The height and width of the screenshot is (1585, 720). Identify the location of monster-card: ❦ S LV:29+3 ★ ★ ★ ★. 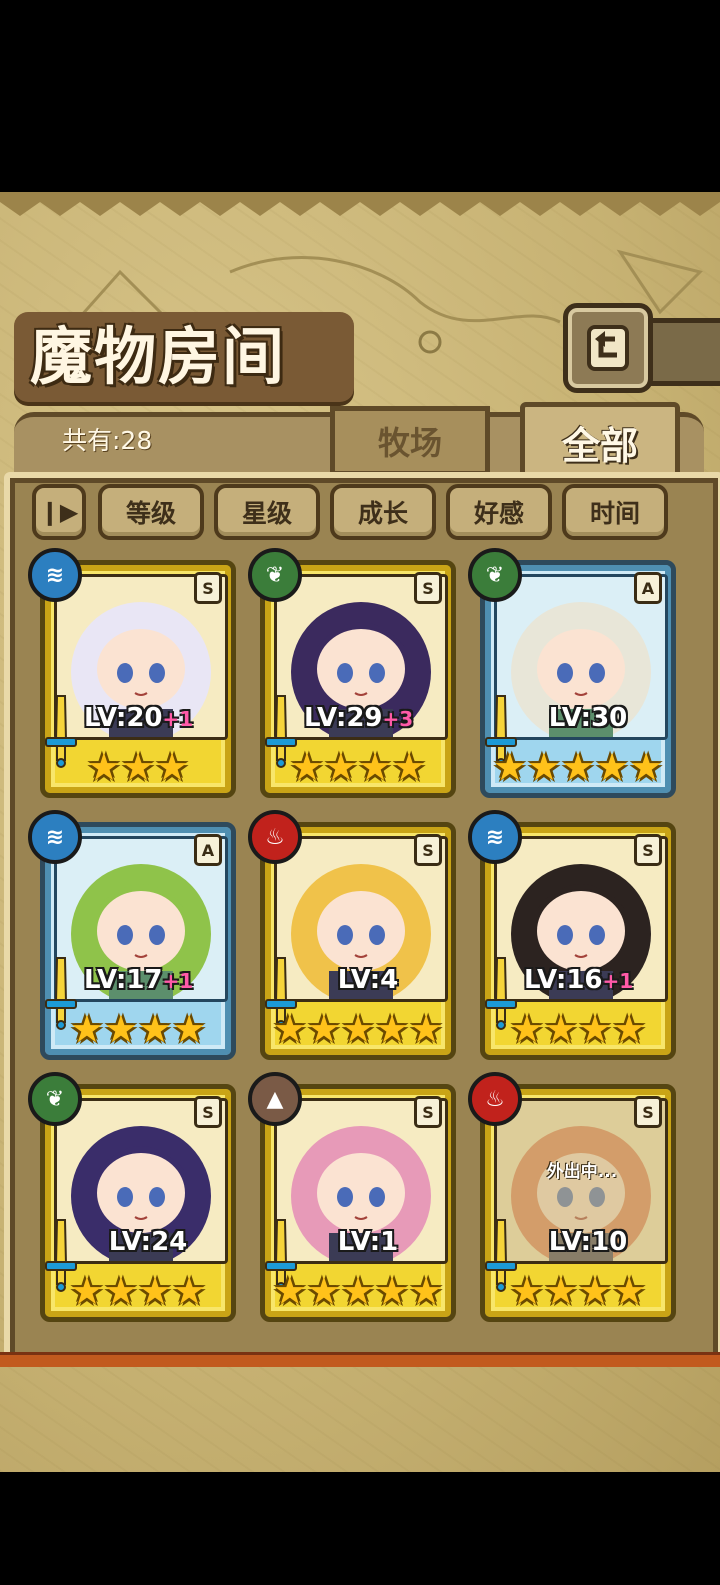
(352, 673).